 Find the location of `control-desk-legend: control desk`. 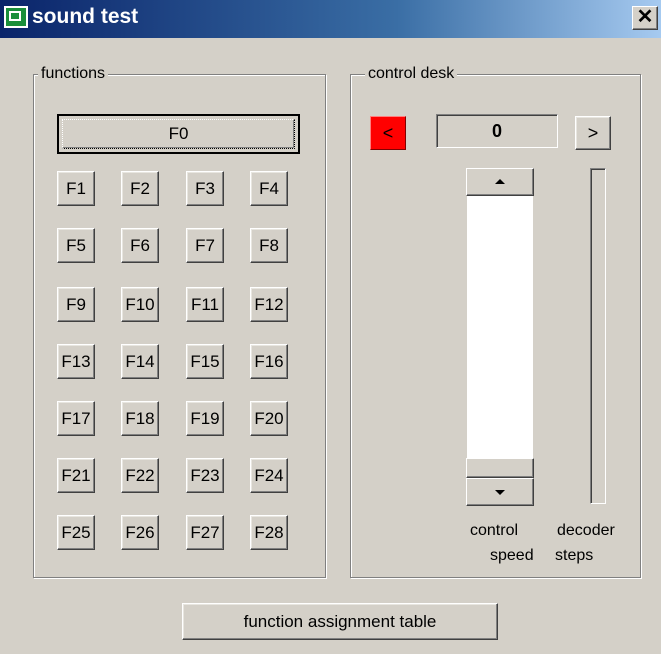

control-desk-legend: control desk is located at coordinates (411, 74).